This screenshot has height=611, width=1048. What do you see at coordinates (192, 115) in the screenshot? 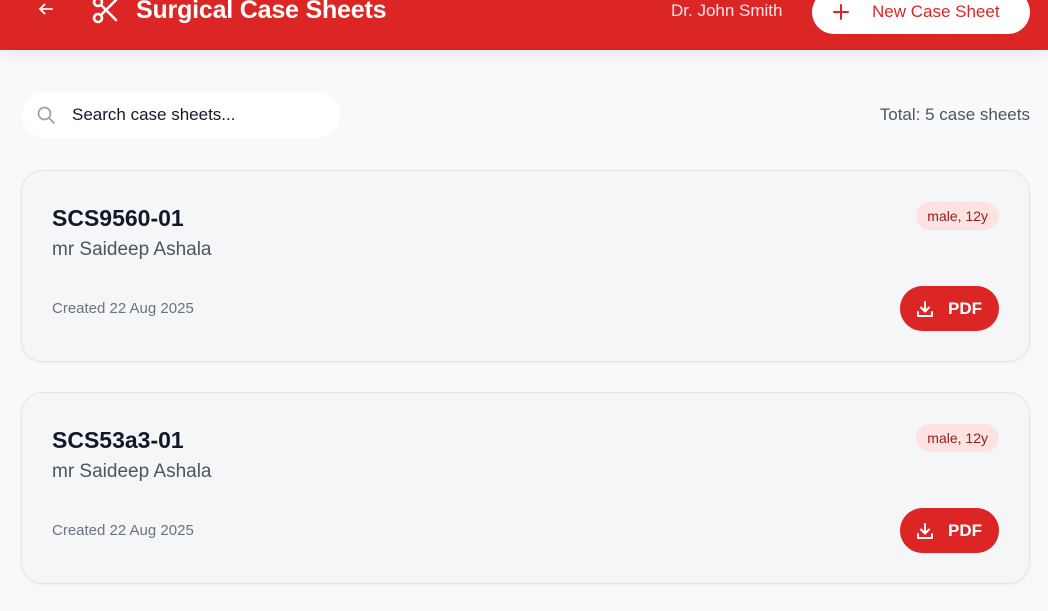
I see `search-input` at bounding box center [192, 115].